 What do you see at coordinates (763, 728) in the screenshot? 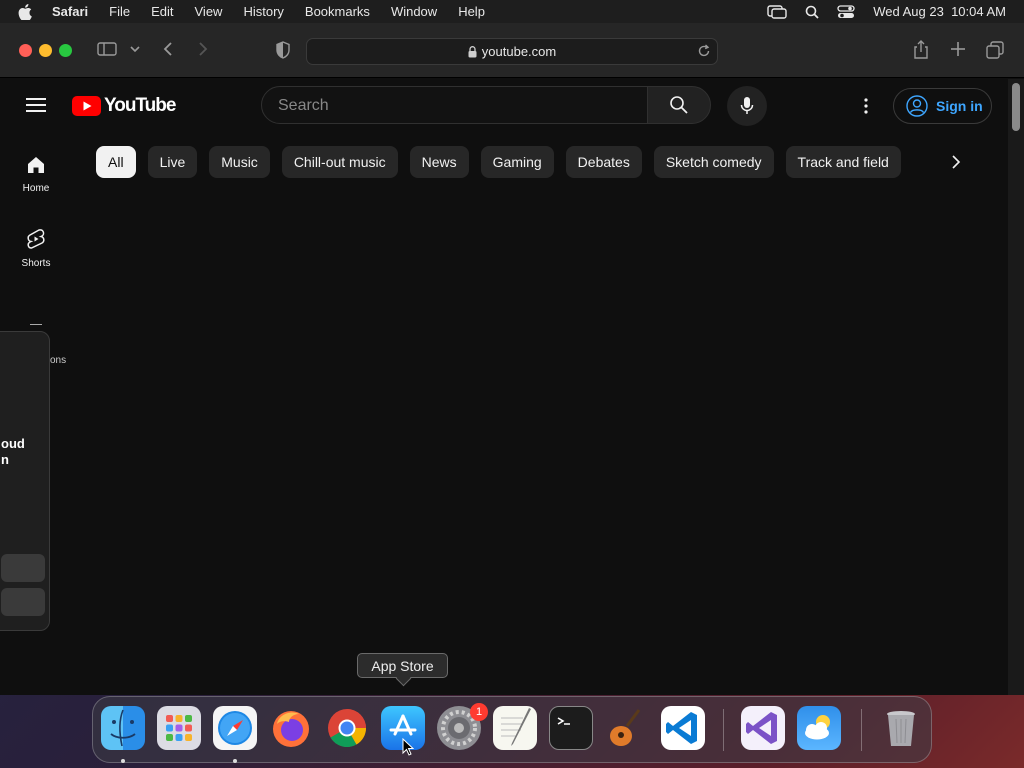
I see `visual-studio-icon` at bounding box center [763, 728].